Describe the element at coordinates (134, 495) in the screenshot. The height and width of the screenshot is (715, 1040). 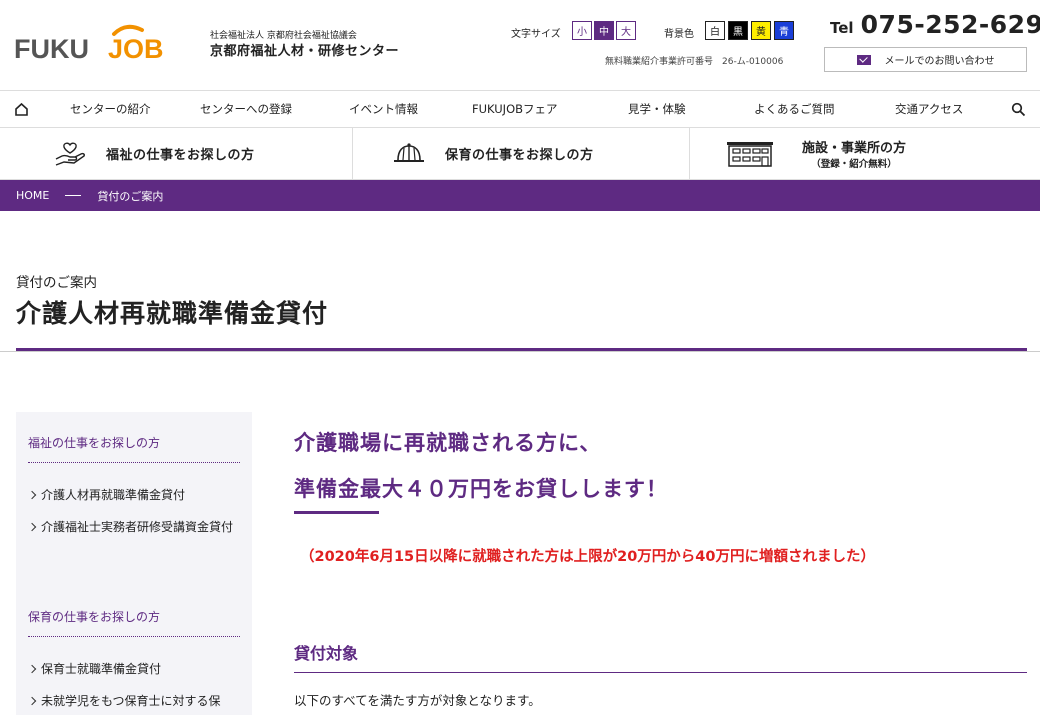
I see `sidebar-link-care-reemployment: 介護人材再就職準備金貸付` at that location.